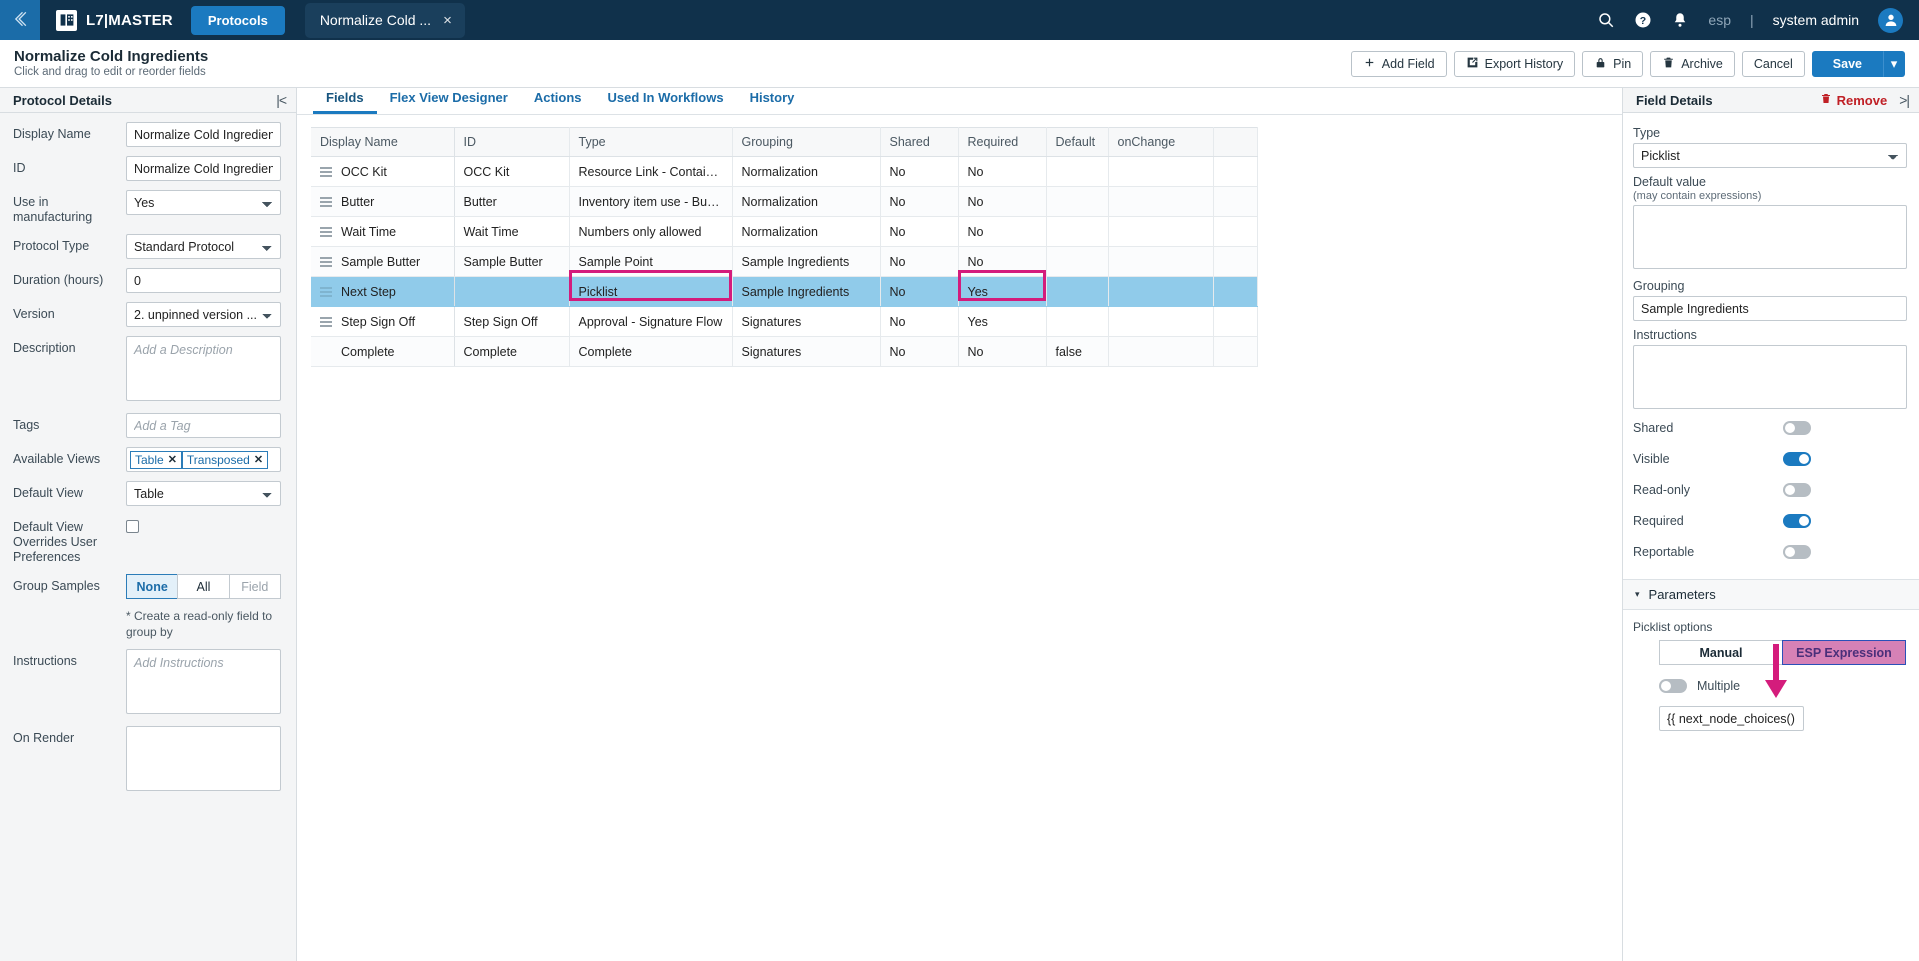 Image resolution: width=1919 pixels, height=961 pixels. What do you see at coordinates (512, 201) in the screenshot?
I see `row-id: Butter` at bounding box center [512, 201].